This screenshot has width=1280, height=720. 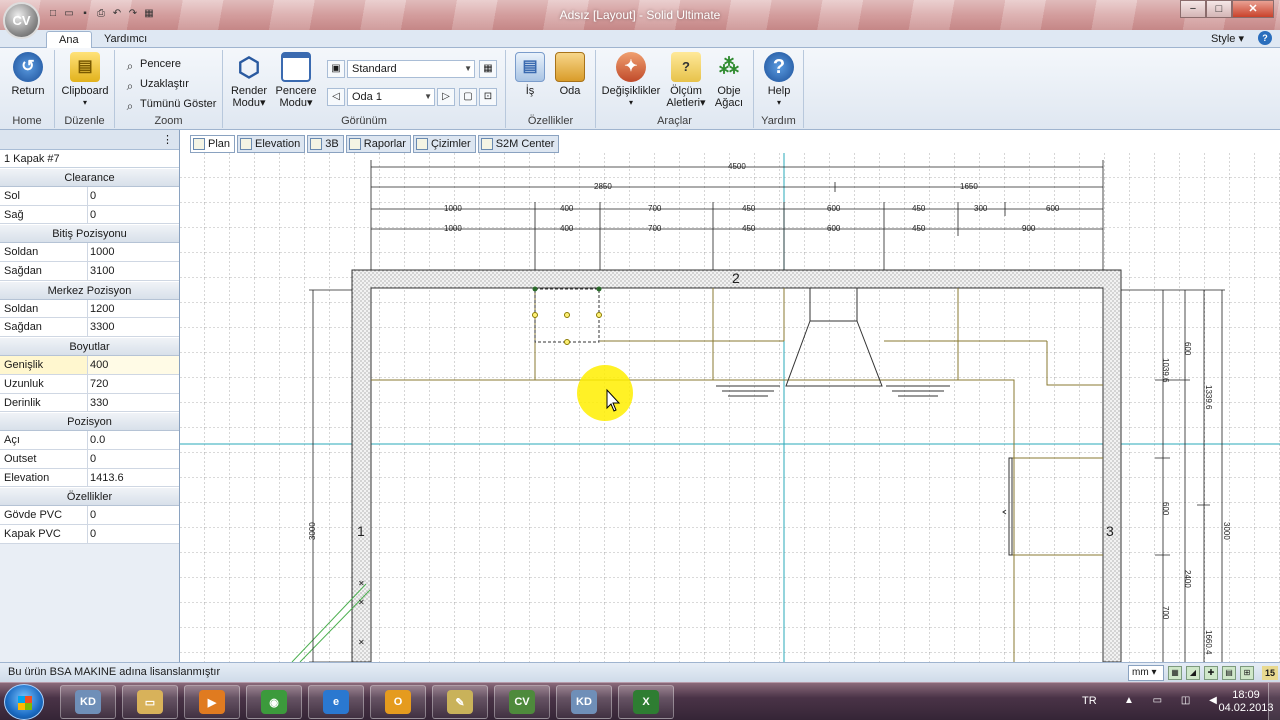 What do you see at coordinates (88, 702) in the screenshot?
I see `taskbar-kd-app: KD` at bounding box center [88, 702].